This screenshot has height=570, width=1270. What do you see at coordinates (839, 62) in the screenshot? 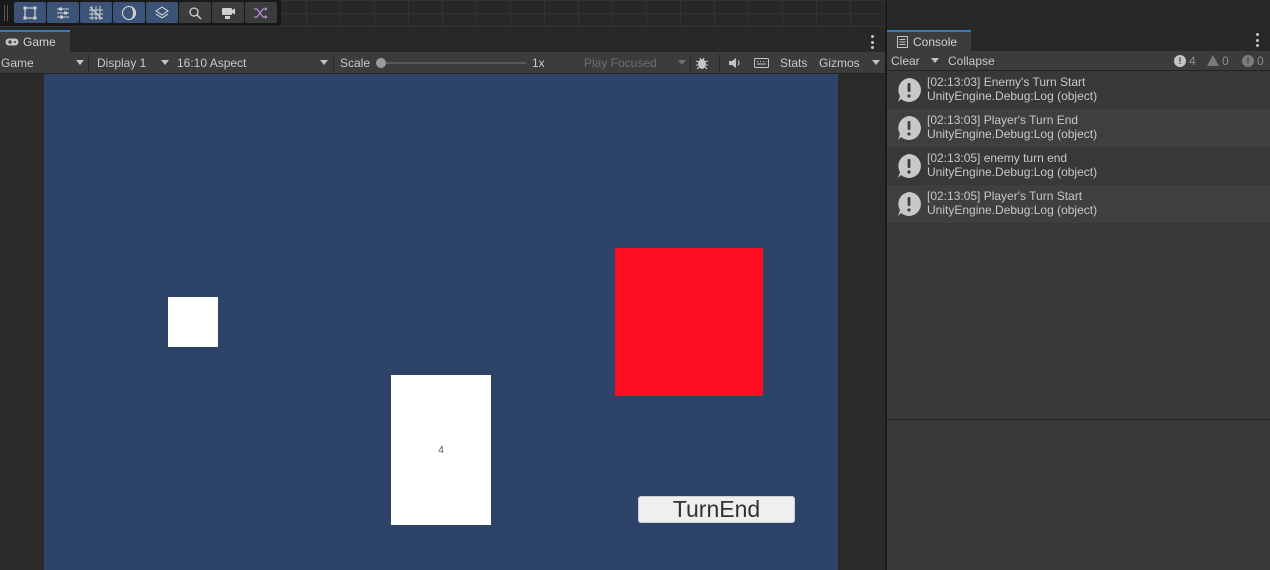
I see `gizmos-label: Gizmos` at bounding box center [839, 62].